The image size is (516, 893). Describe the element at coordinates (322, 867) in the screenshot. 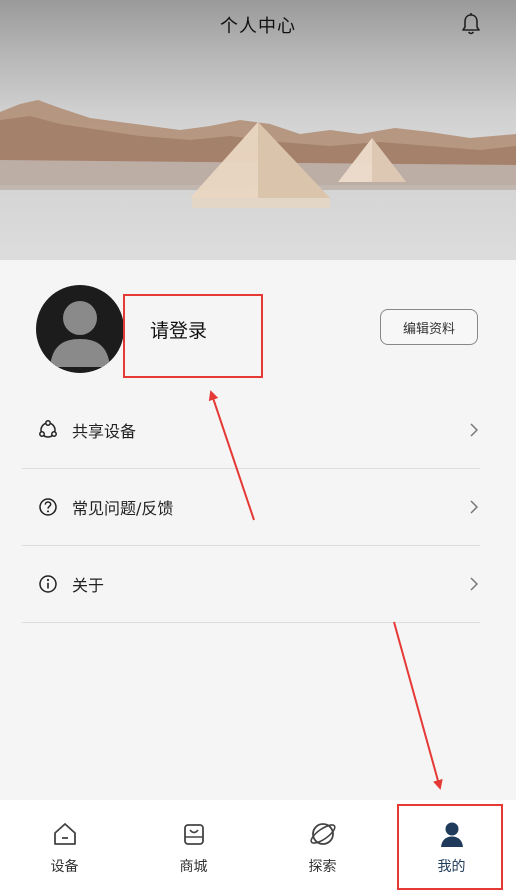

I see `tab-label: 探索` at that location.